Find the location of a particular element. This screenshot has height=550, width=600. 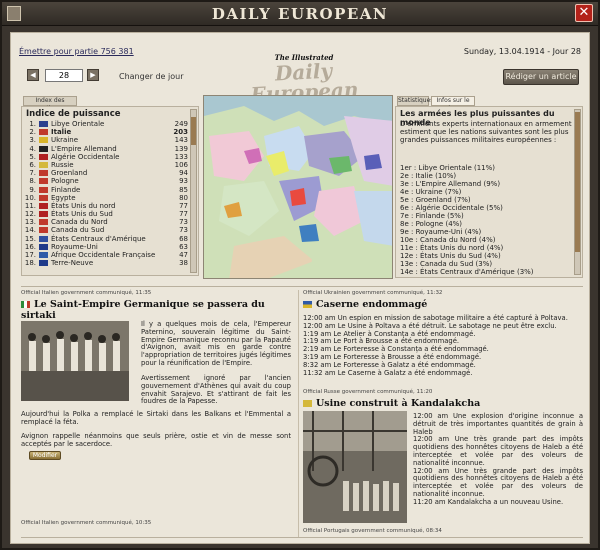

rank-number: 12. is located at coordinates (30, 214).